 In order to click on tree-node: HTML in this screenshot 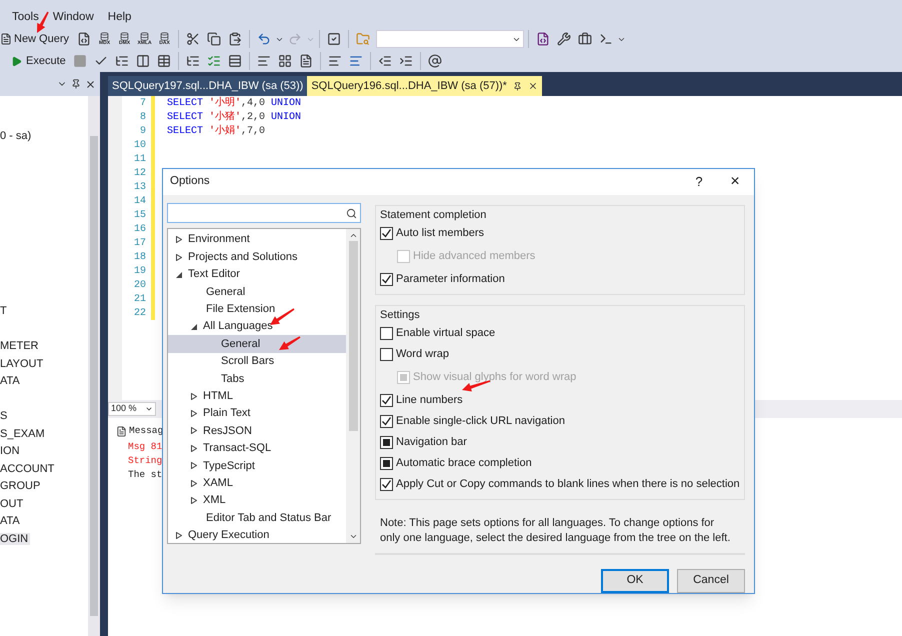, I will do `click(257, 396)`.